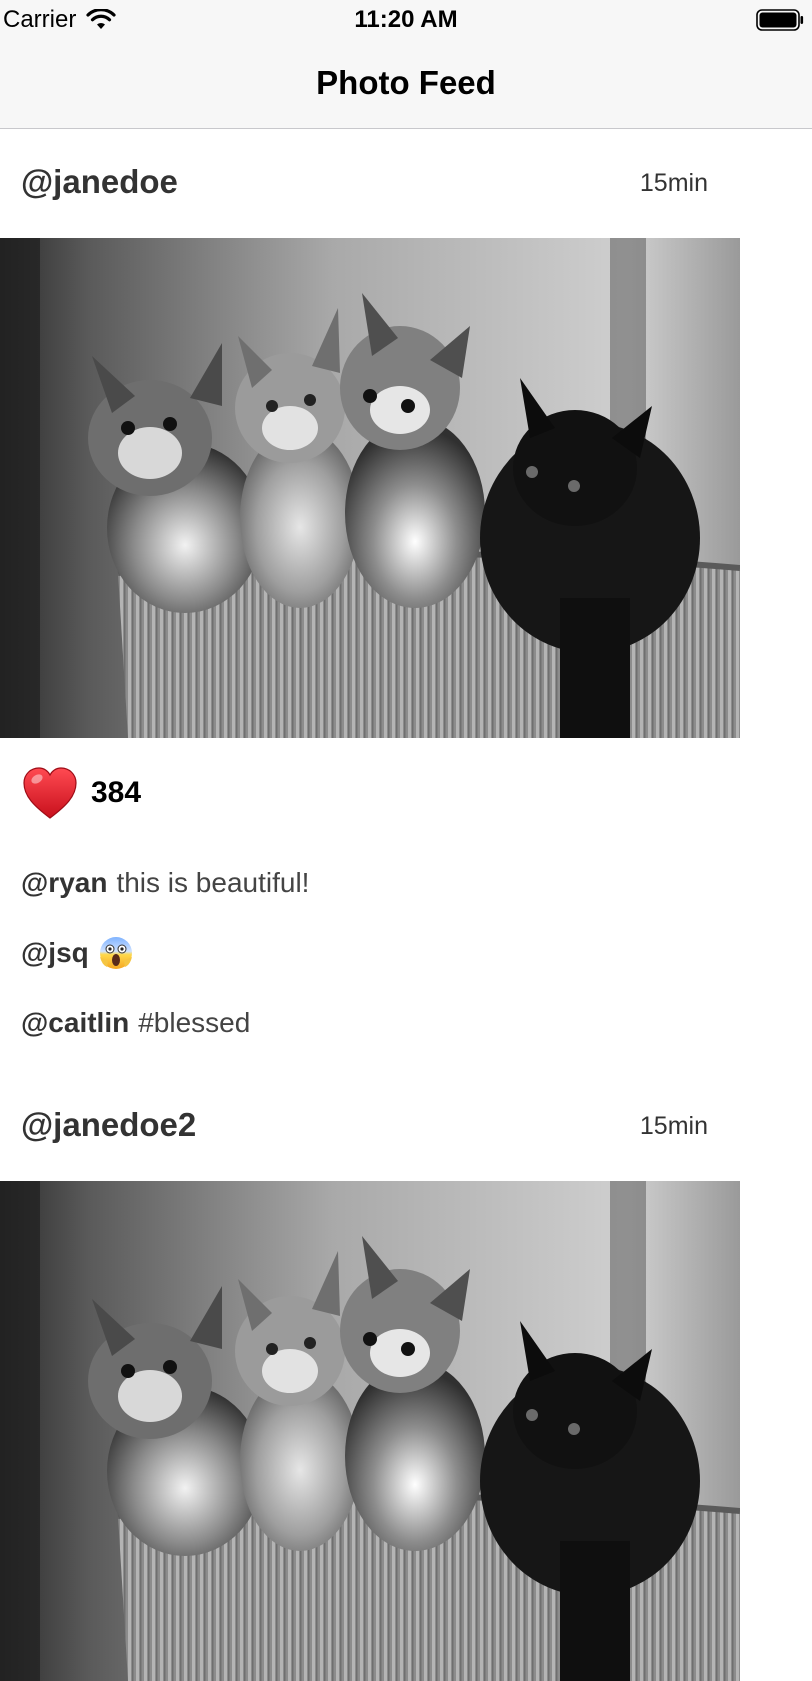 The image size is (812, 1681). What do you see at coordinates (406, 1023) in the screenshot?
I see `comment-item: @caitlin #blessed` at bounding box center [406, 1023].